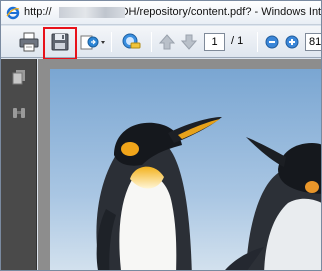 This screenshot has height=271, width=322. What do you see at coordinates (60, 43) in the screenshot?
I see `save-button-highlight` at bounding box center [60, 43].